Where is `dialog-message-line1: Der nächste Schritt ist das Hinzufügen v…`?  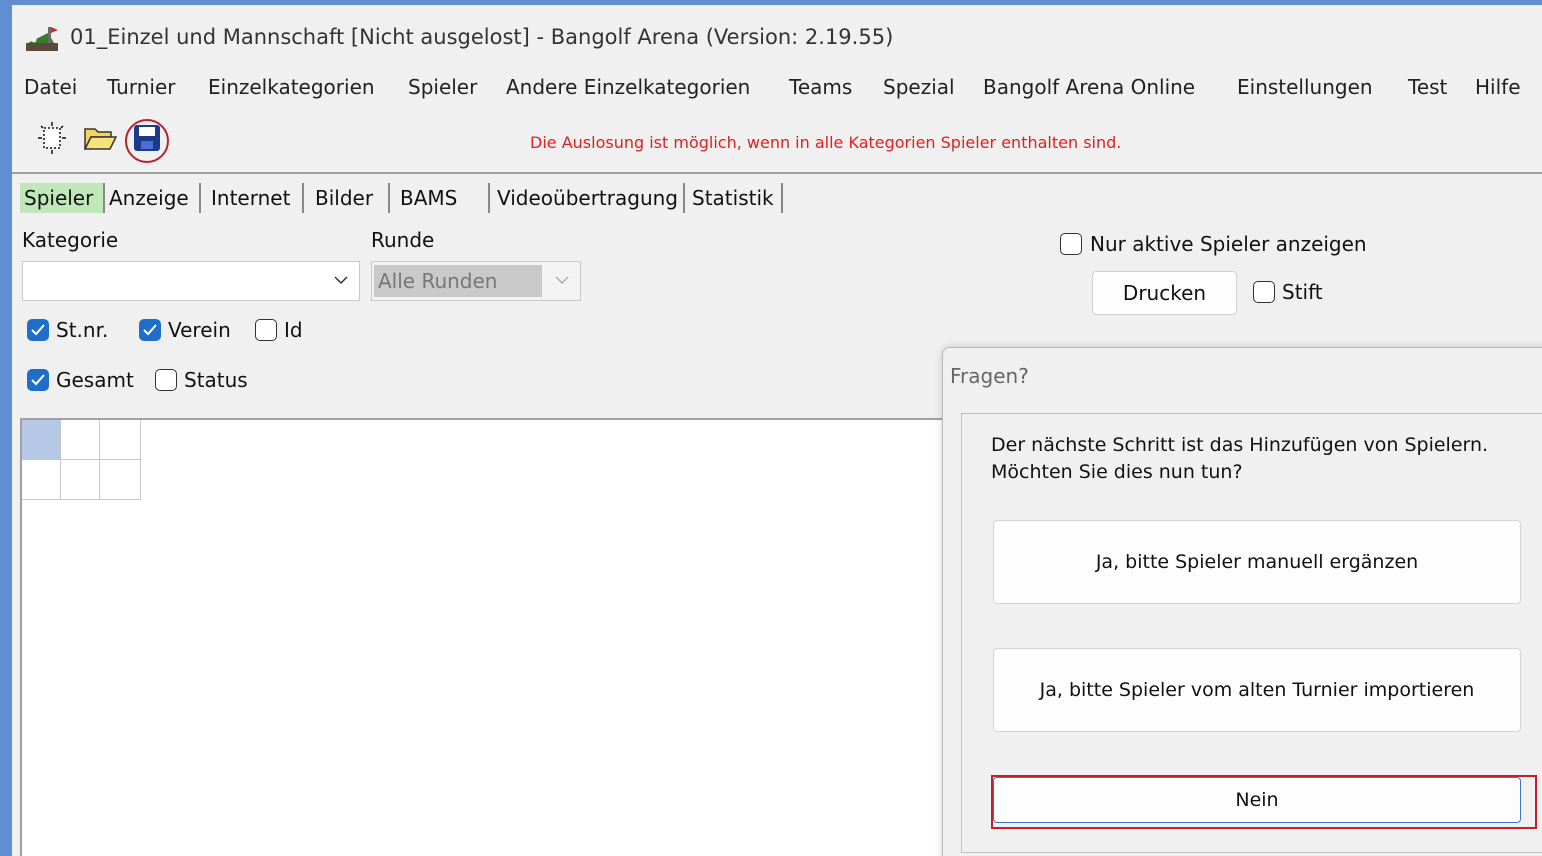
dialog-message-line1: Der nächste Schritt ist das Hinzufügen v… is located at coordinates (1240, 445).